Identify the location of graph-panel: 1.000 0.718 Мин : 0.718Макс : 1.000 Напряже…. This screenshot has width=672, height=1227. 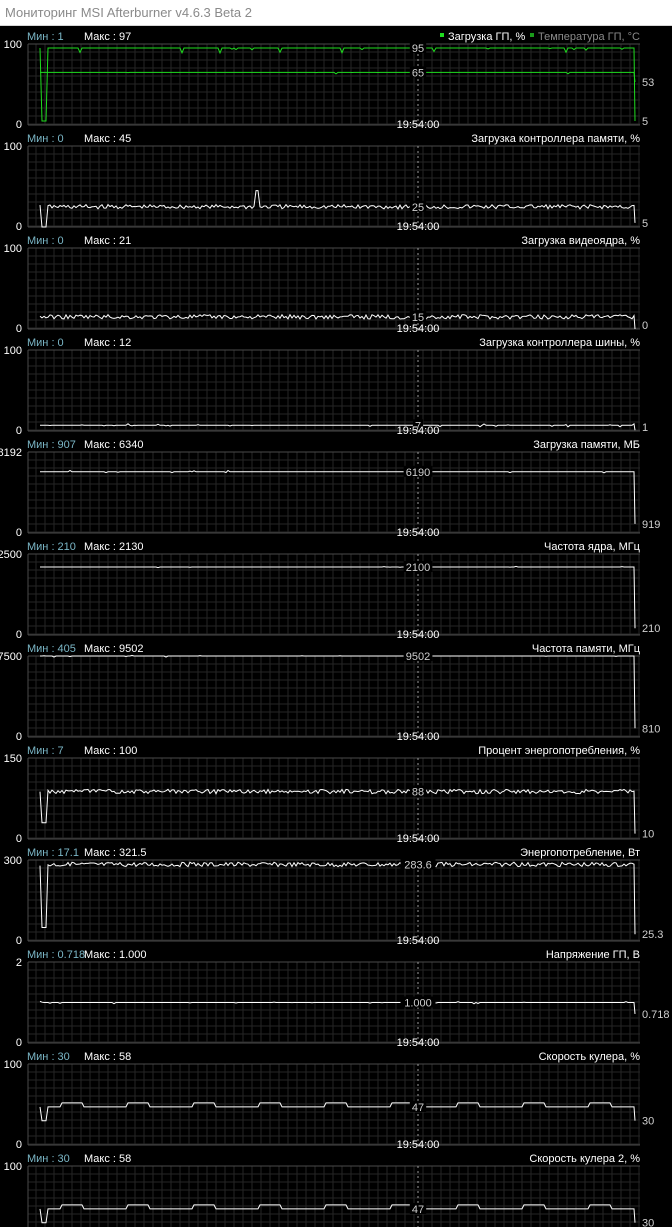
(343, 999).